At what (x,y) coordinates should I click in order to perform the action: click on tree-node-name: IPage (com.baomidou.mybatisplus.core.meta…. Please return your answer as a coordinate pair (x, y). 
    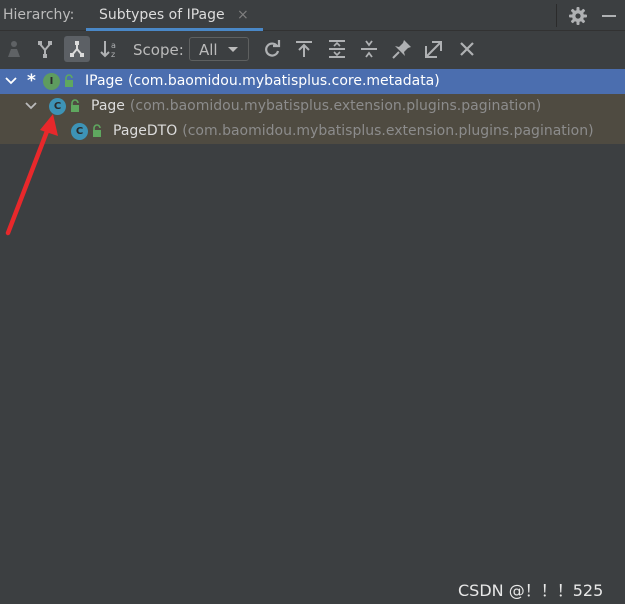
    Looking at the image, I should click on (262, 81).